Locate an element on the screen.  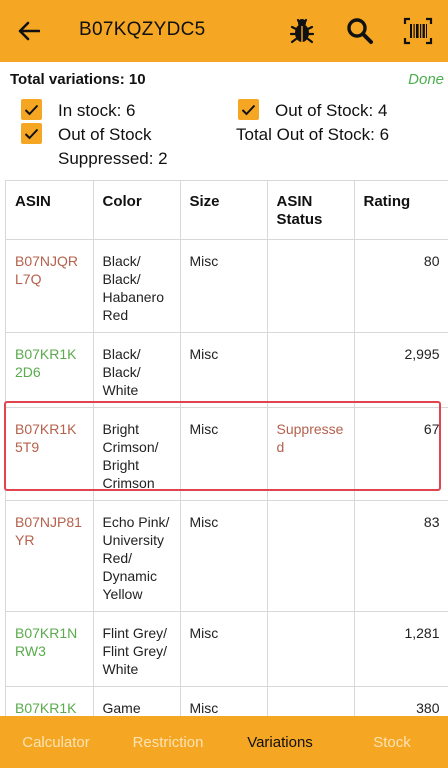
out-of-stock-checkbox is located at coordinates (248, 109).